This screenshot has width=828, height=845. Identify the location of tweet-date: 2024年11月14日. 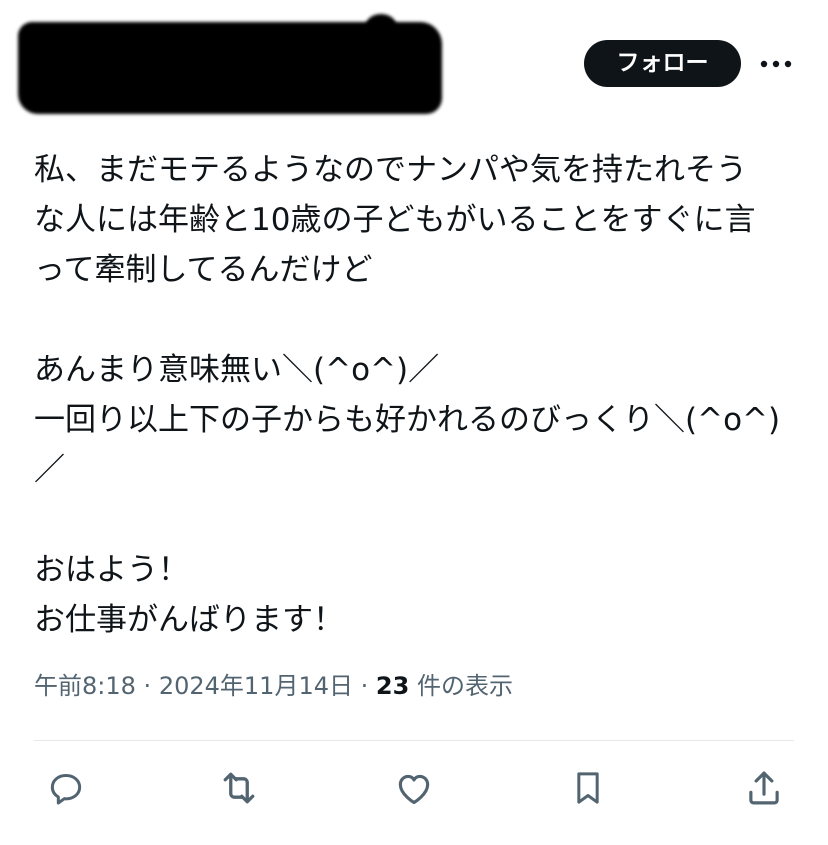
(256, 686).